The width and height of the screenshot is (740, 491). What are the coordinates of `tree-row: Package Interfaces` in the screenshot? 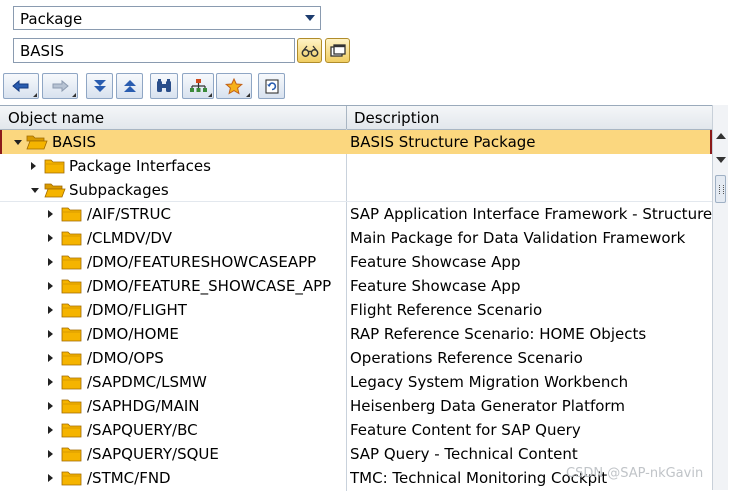 It's located at (356, 166).